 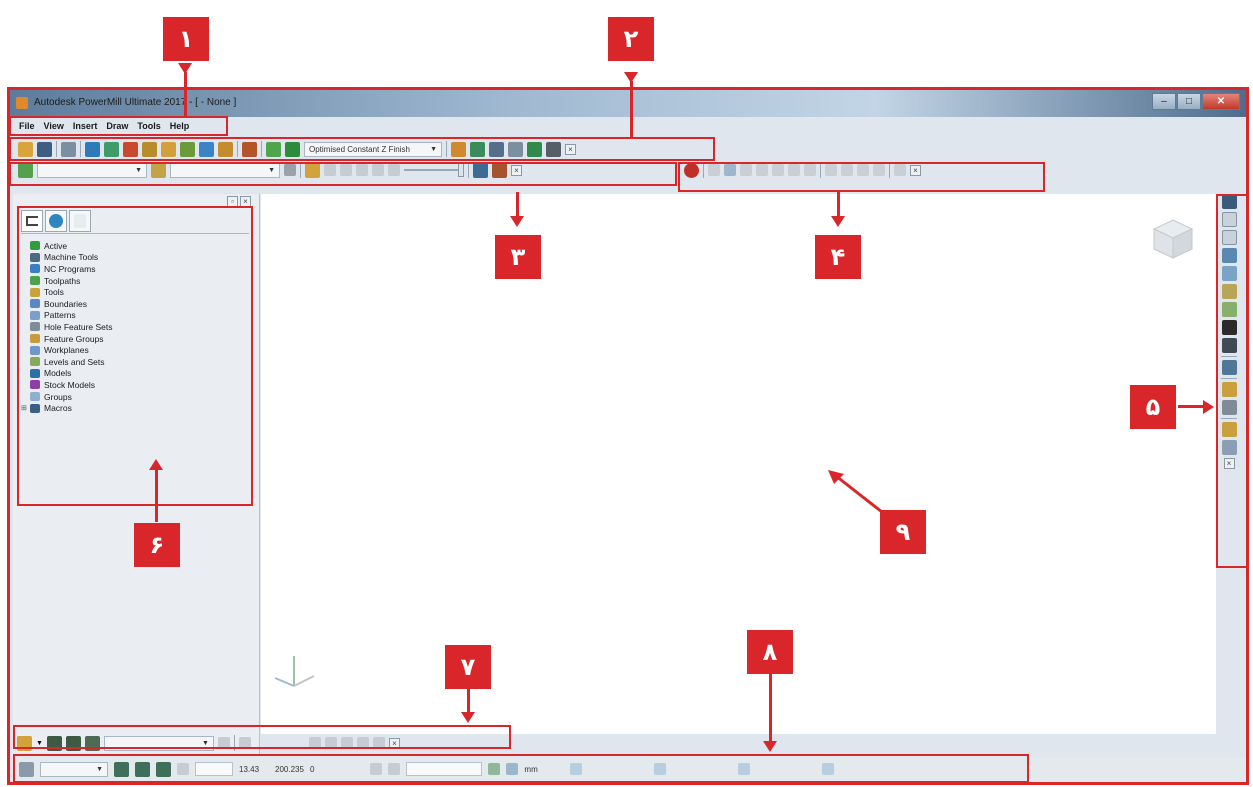 What do you see at coordinates (22, 103) in the screenshot?
I see `app-icon` at bounding box center [22, 103].